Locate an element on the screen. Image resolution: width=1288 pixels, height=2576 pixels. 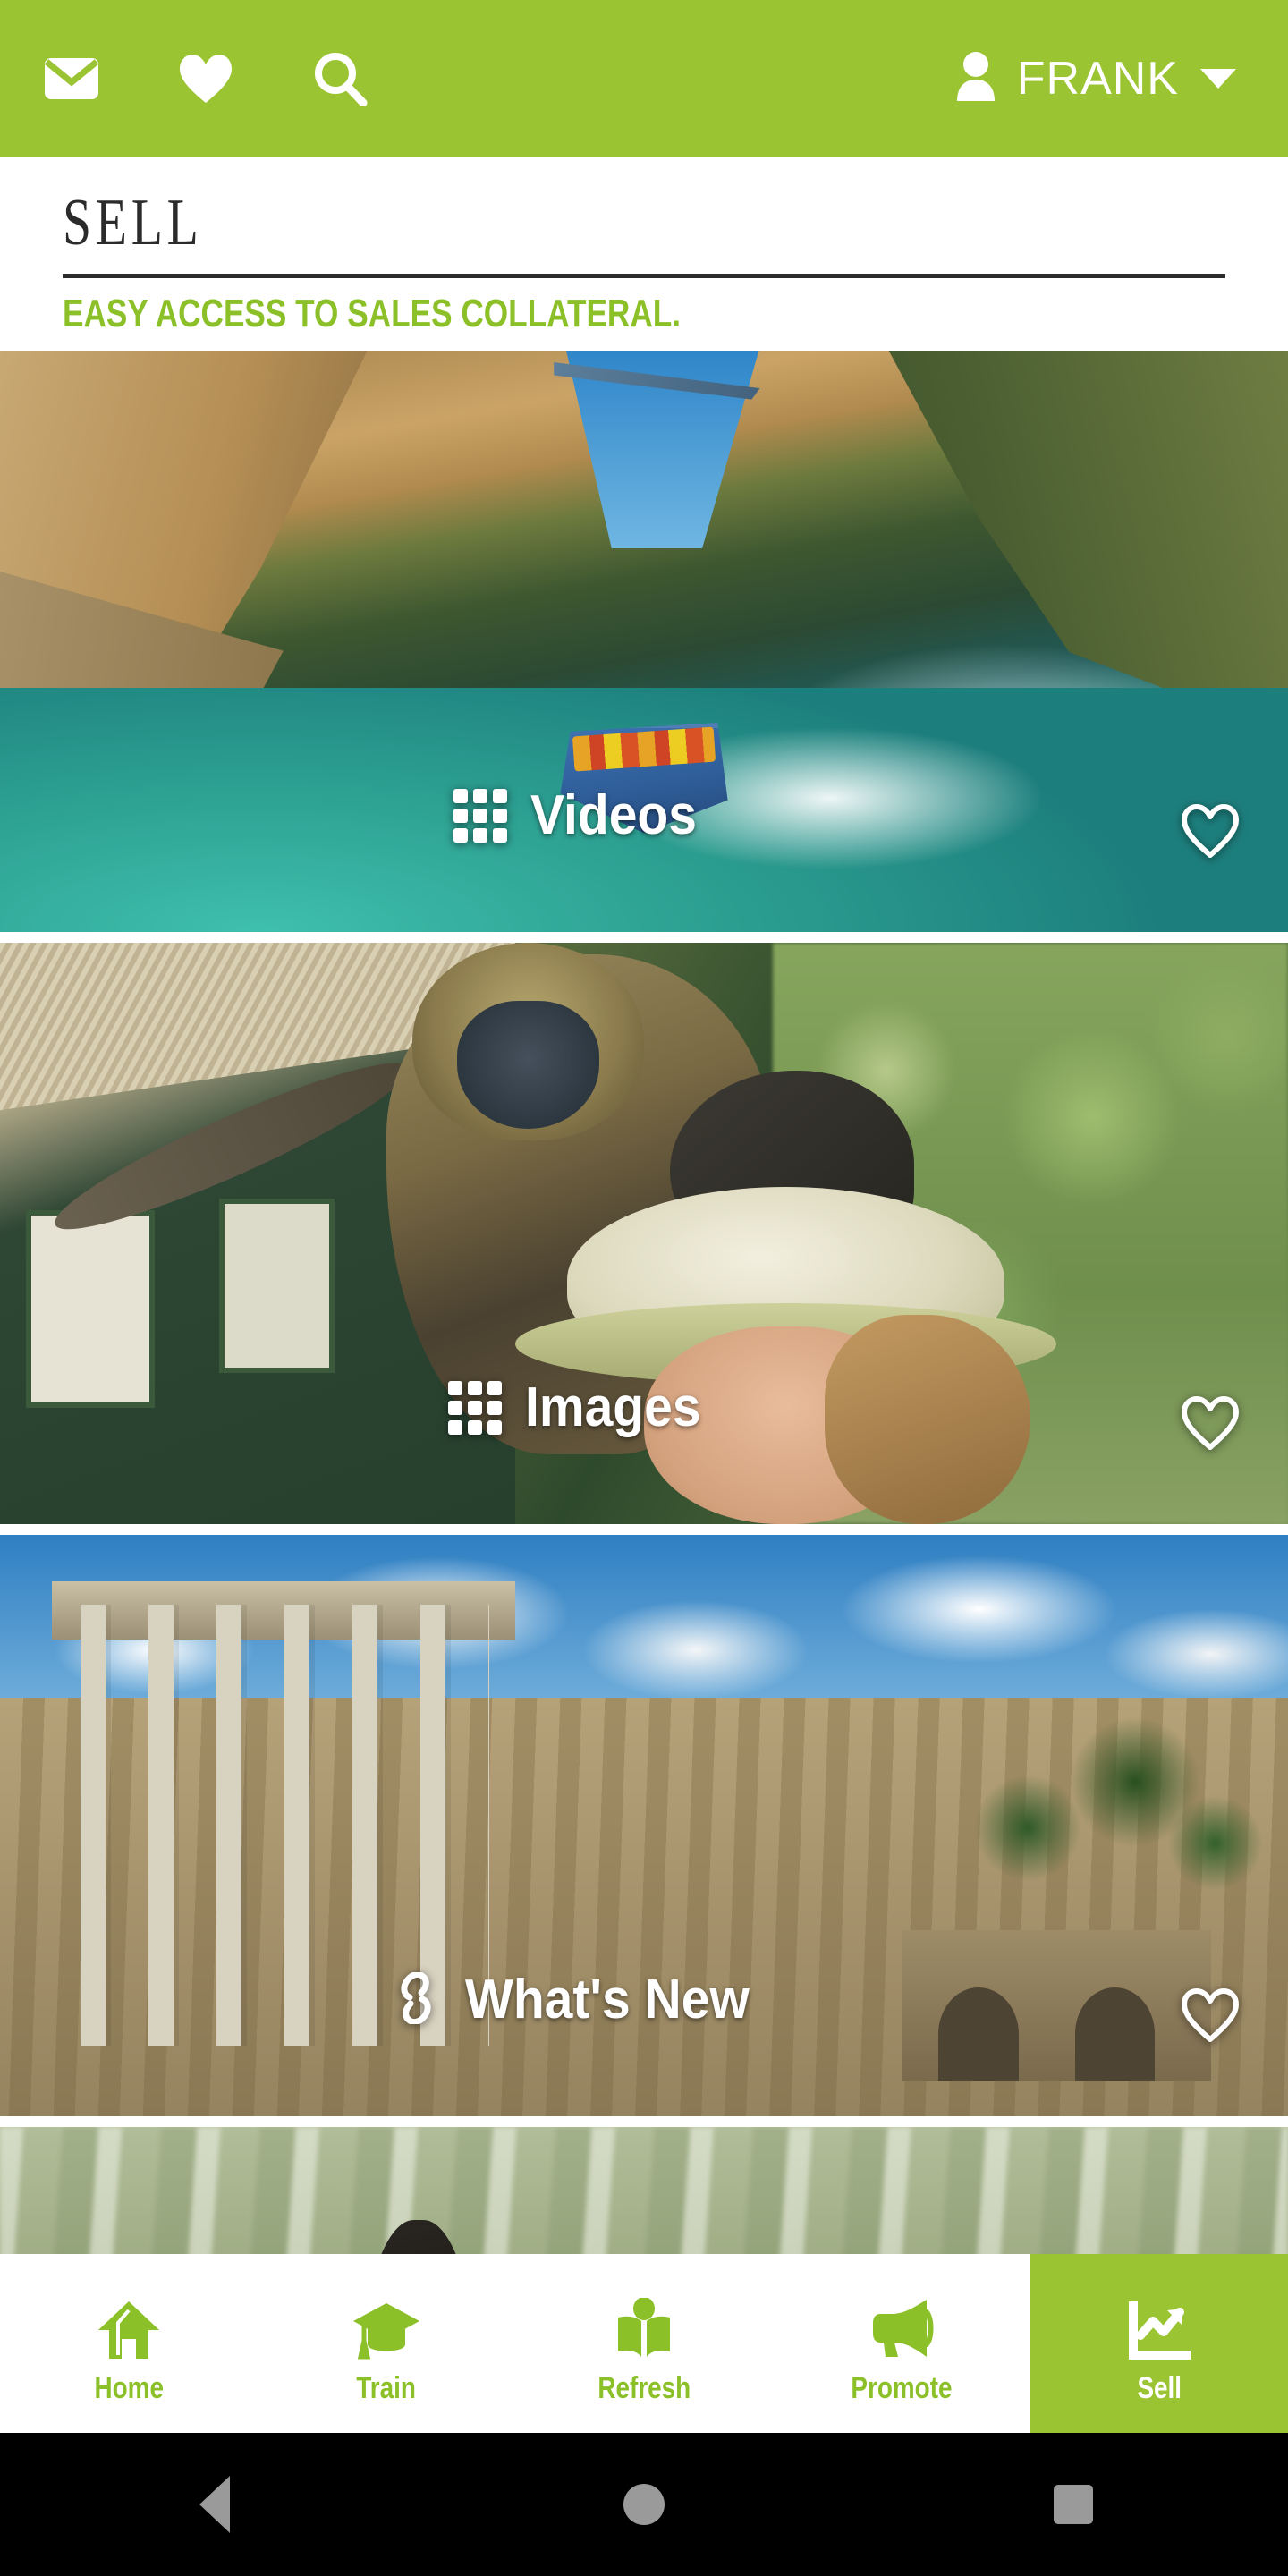
back-button is located at coordinates (214, 2504).